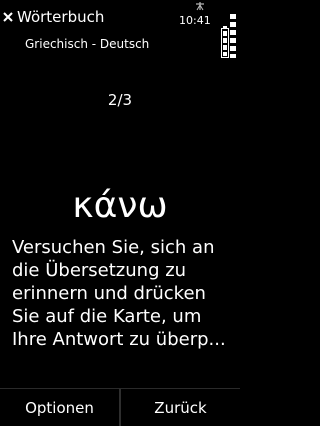 This screenshot has height=426, width=320. I want to click on status-bar: 10:41, so click(205, 30).